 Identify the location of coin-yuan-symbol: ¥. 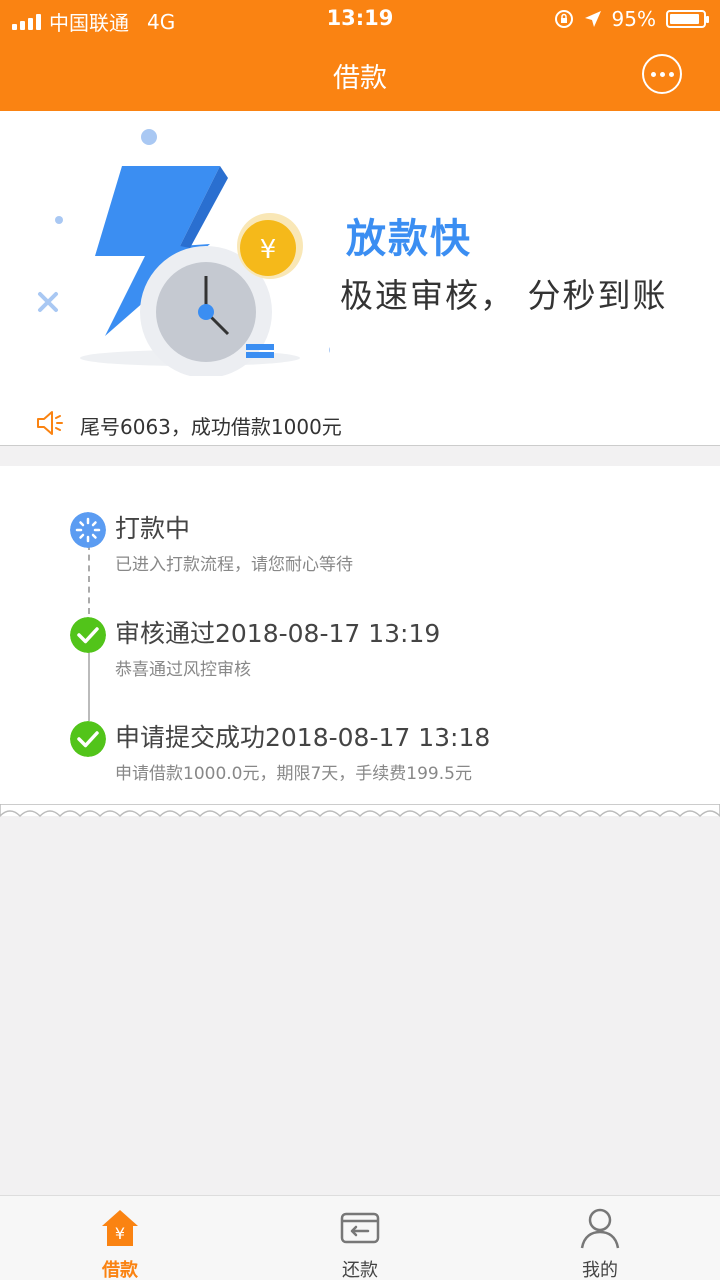
(268, 250).